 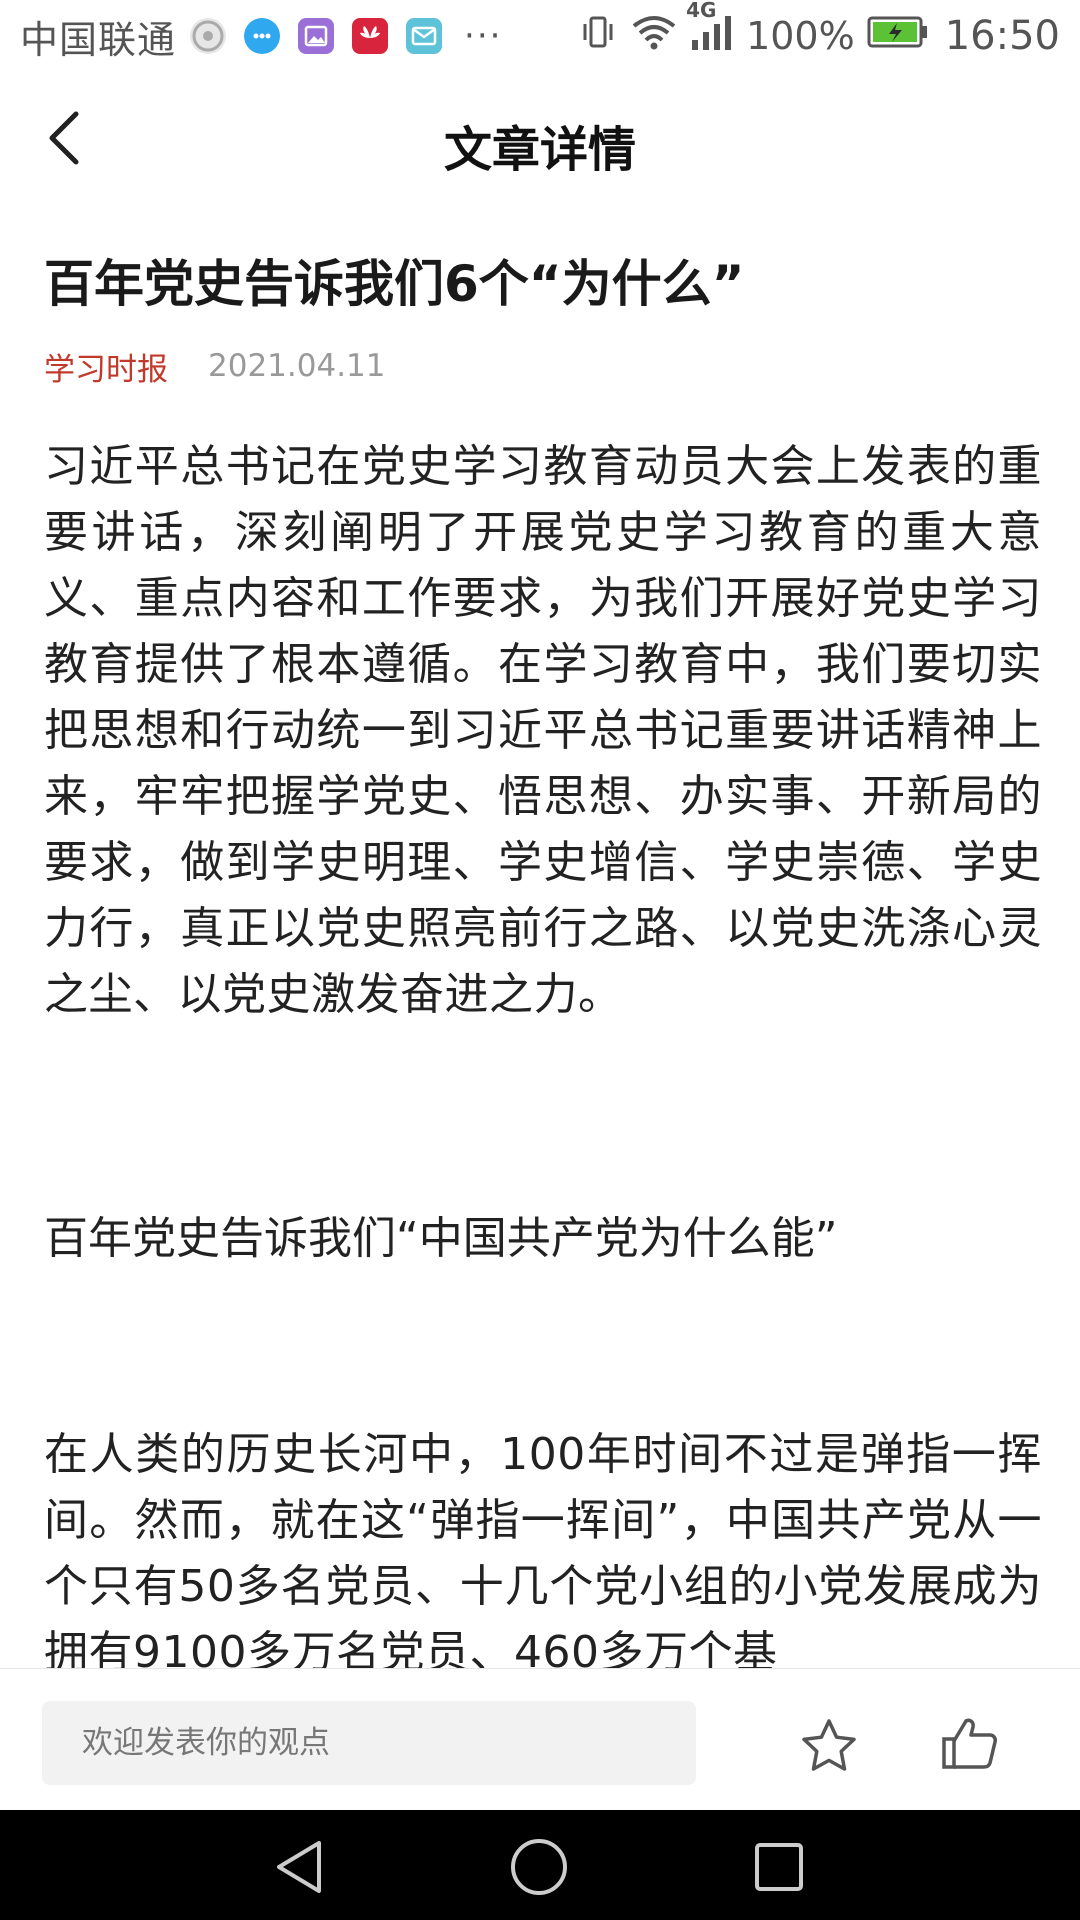 What do you see at coordinates (424, 36) in the screenshot?
I see `mail-icon` at bounding box center [424, 36].